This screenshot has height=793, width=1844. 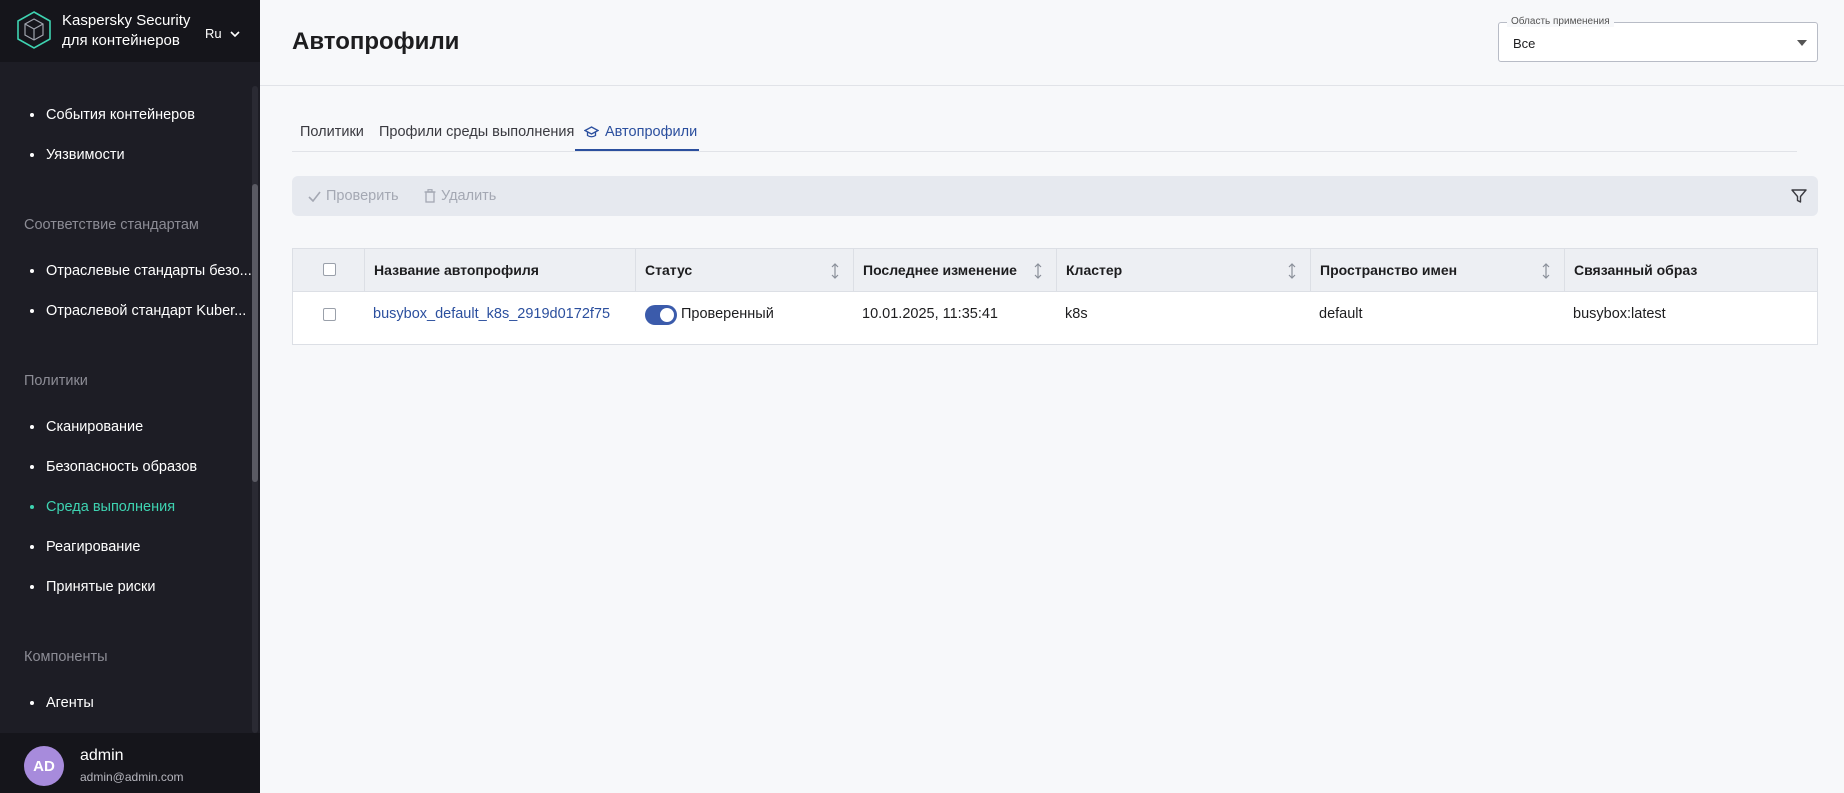 What do you see at coordinates (85, 155) in the screenshot?
I see `sidebar-item-label: Уязвимости` at bounding box center [85, 155].